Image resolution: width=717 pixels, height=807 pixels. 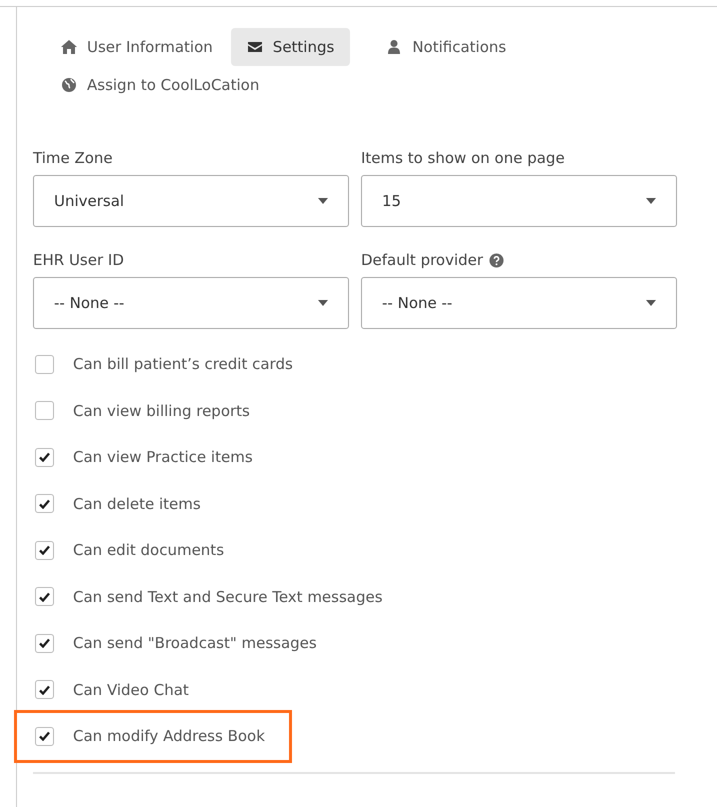 I want to click on checkbox-label: Can modify Address Book, so click(x=169, y=736).